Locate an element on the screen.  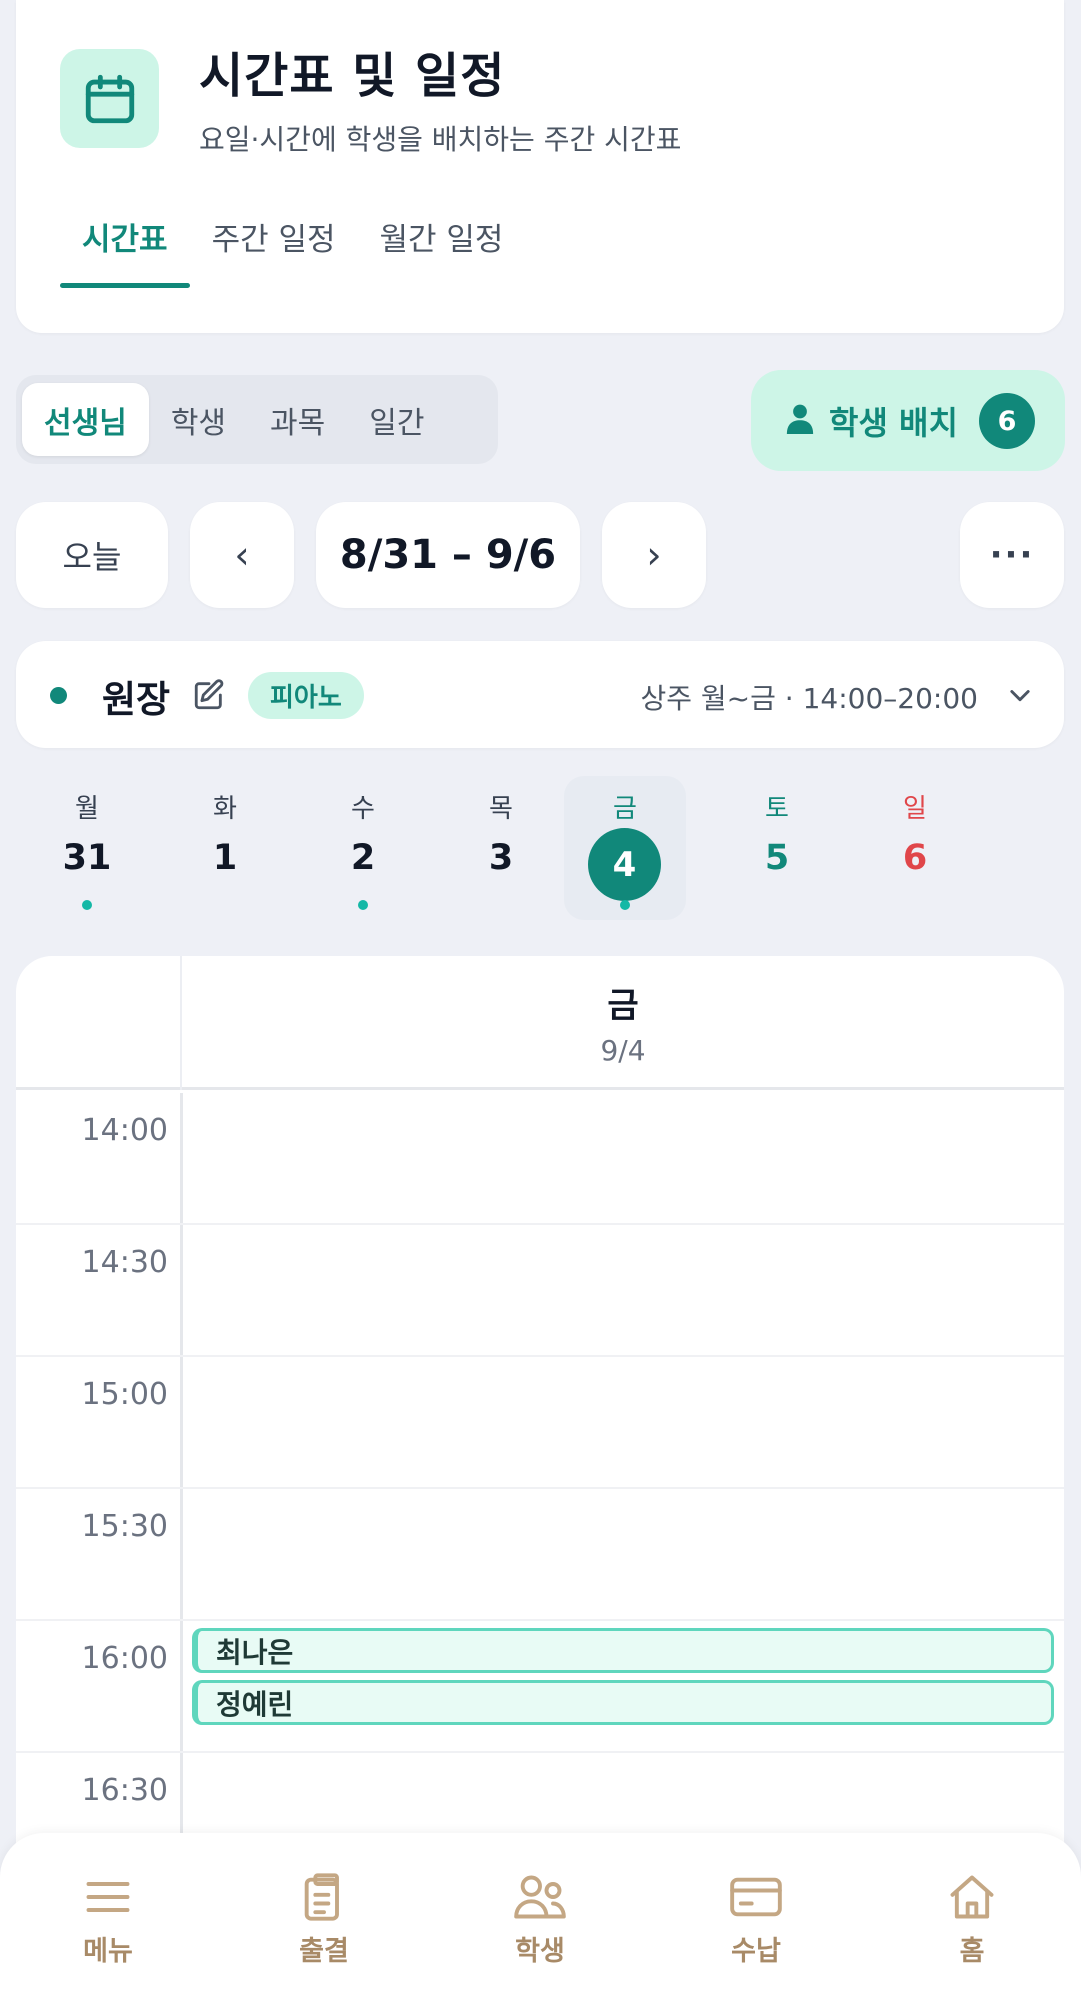
day-name: 토 is located at coordinates (777, 809).